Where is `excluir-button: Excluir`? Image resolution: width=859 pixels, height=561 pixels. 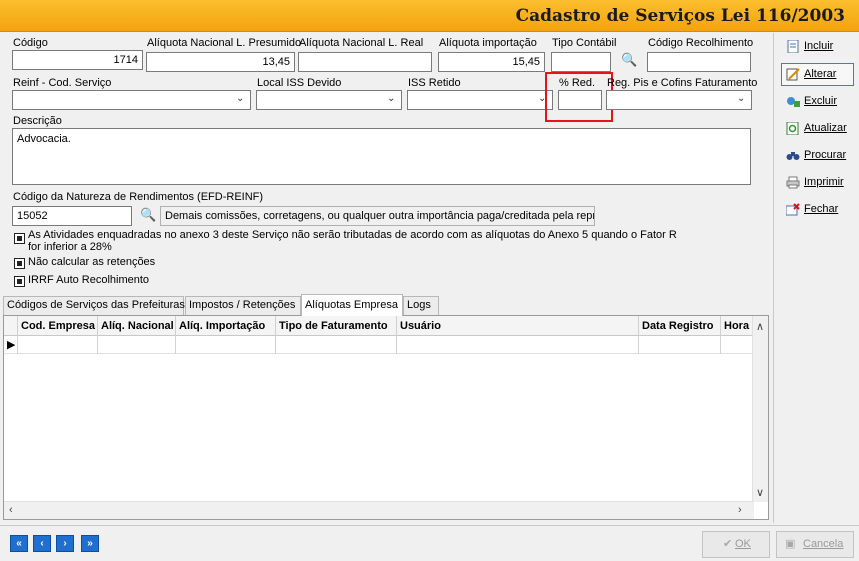
excluir-button: Excluir is located at coordinates (817, 101).